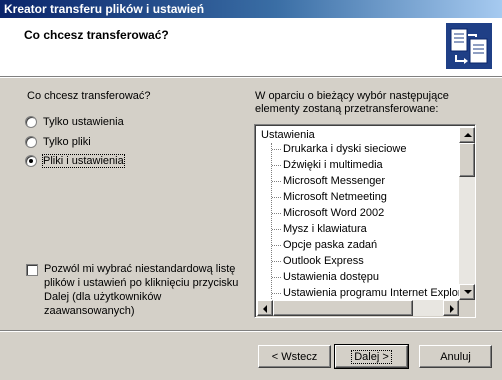 This screenshot has width=502, height=380. Describe the element at coordinates (467, 160) in the screenshot. I see `vertical-scroll-thumb` at that location.